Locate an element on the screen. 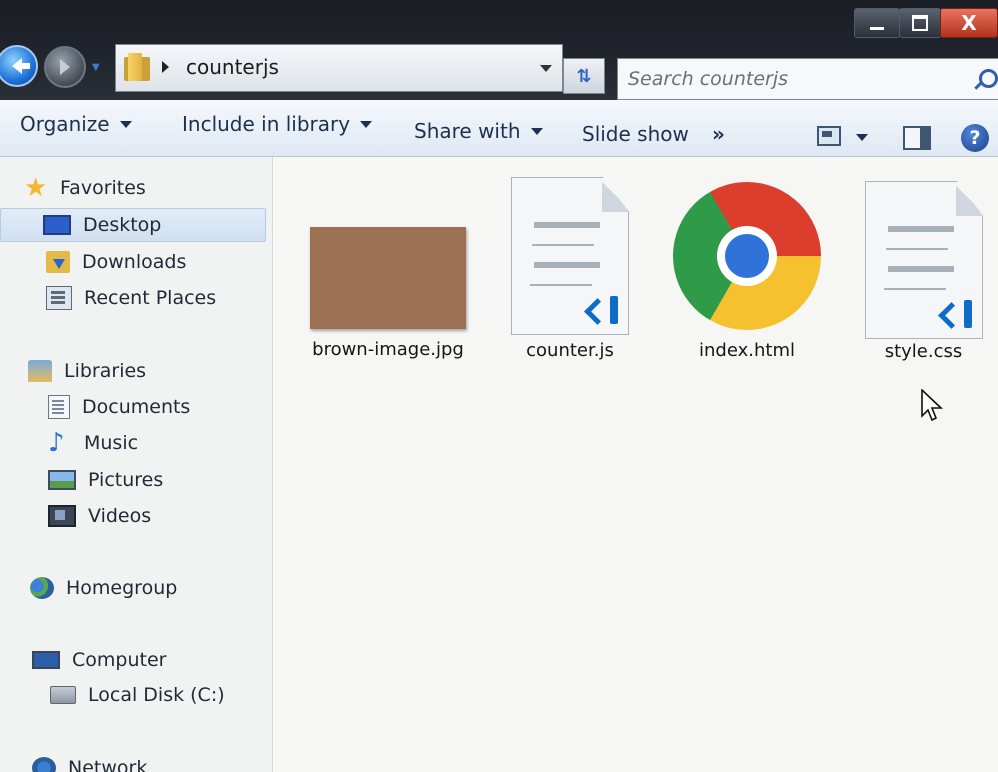 The width and height of the screenshot is (998, 772). back-button is located at coordinates (19, 66).